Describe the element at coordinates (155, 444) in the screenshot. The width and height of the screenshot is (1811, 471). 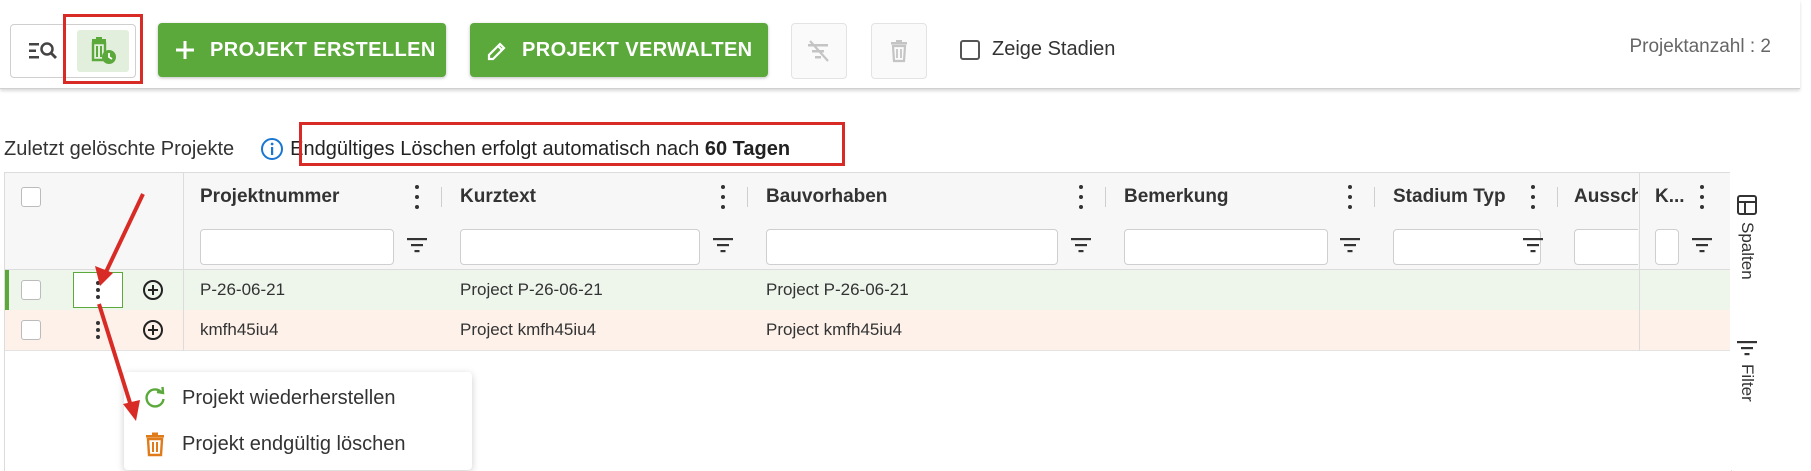
I see `delete-forever-icon` at that location.